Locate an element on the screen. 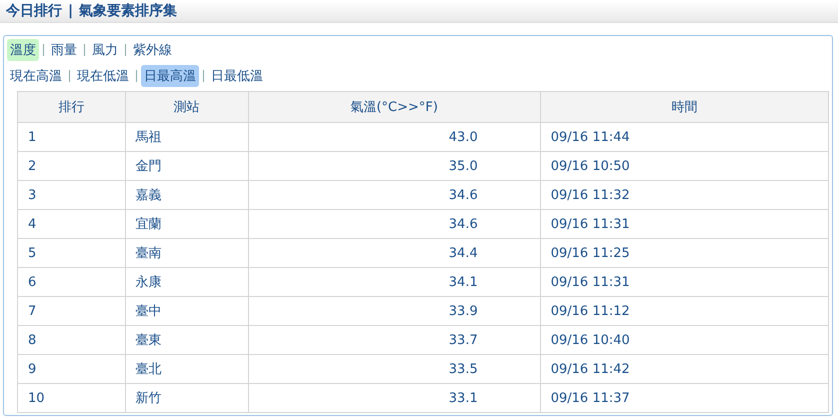 The image size is (838, 420). table-cell: 8 is located at coordinates (72, 340).